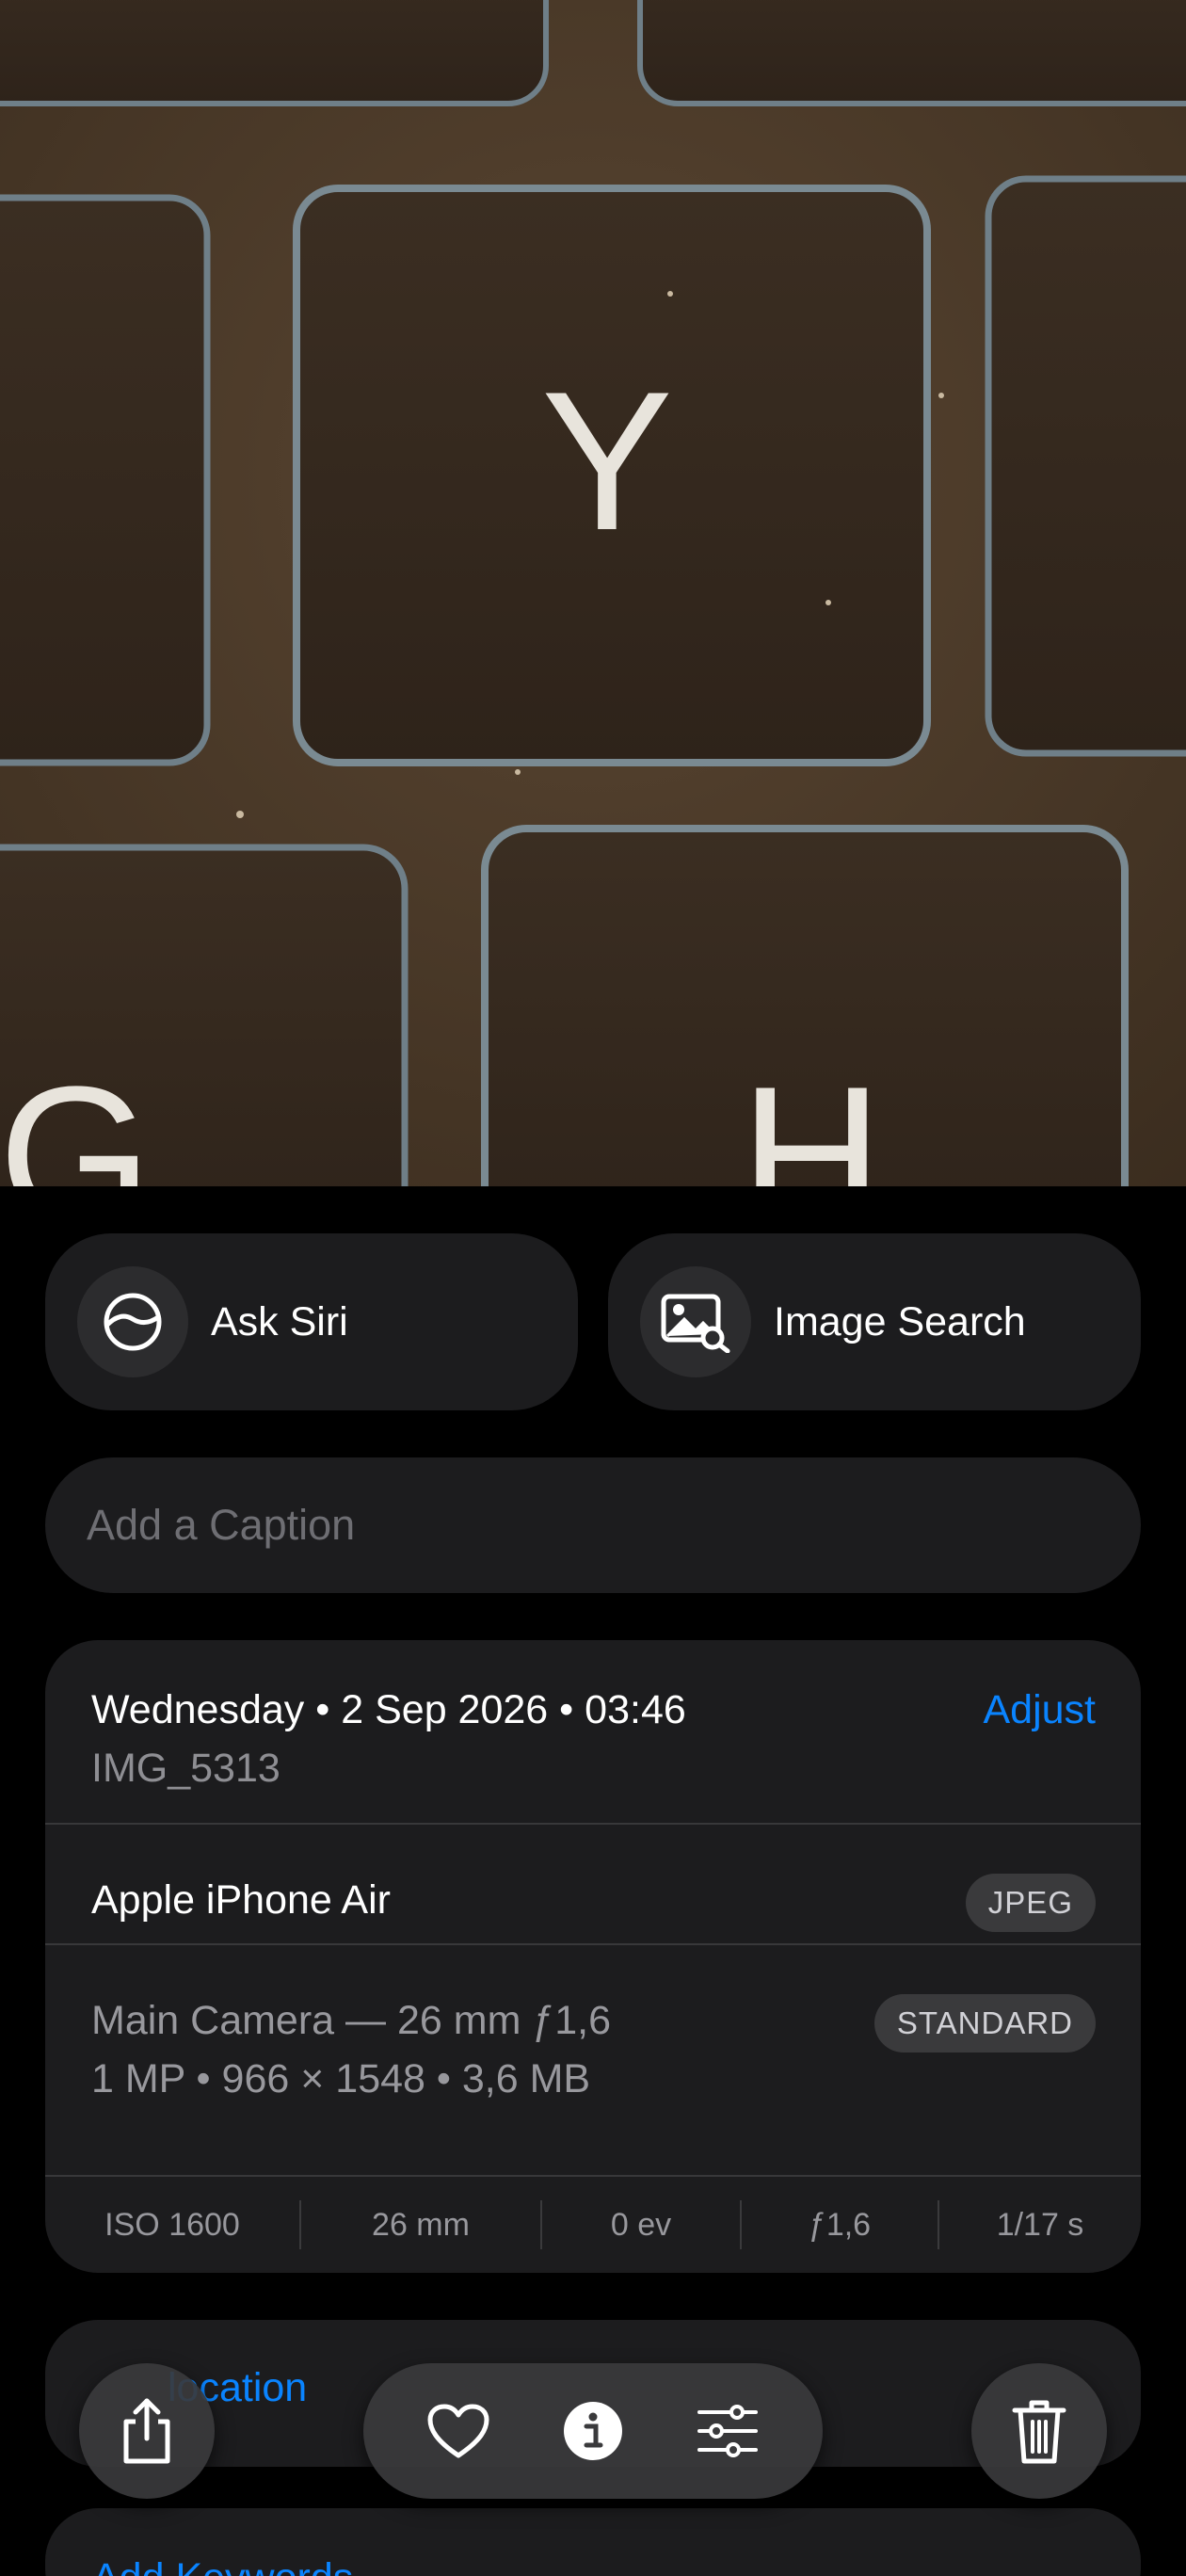 This screenshot has width=1186, height=2576. Describe the element at coordinates (279, 1321) in the screenshot. I see `ask-siri-label: Ask Siri` at that location.